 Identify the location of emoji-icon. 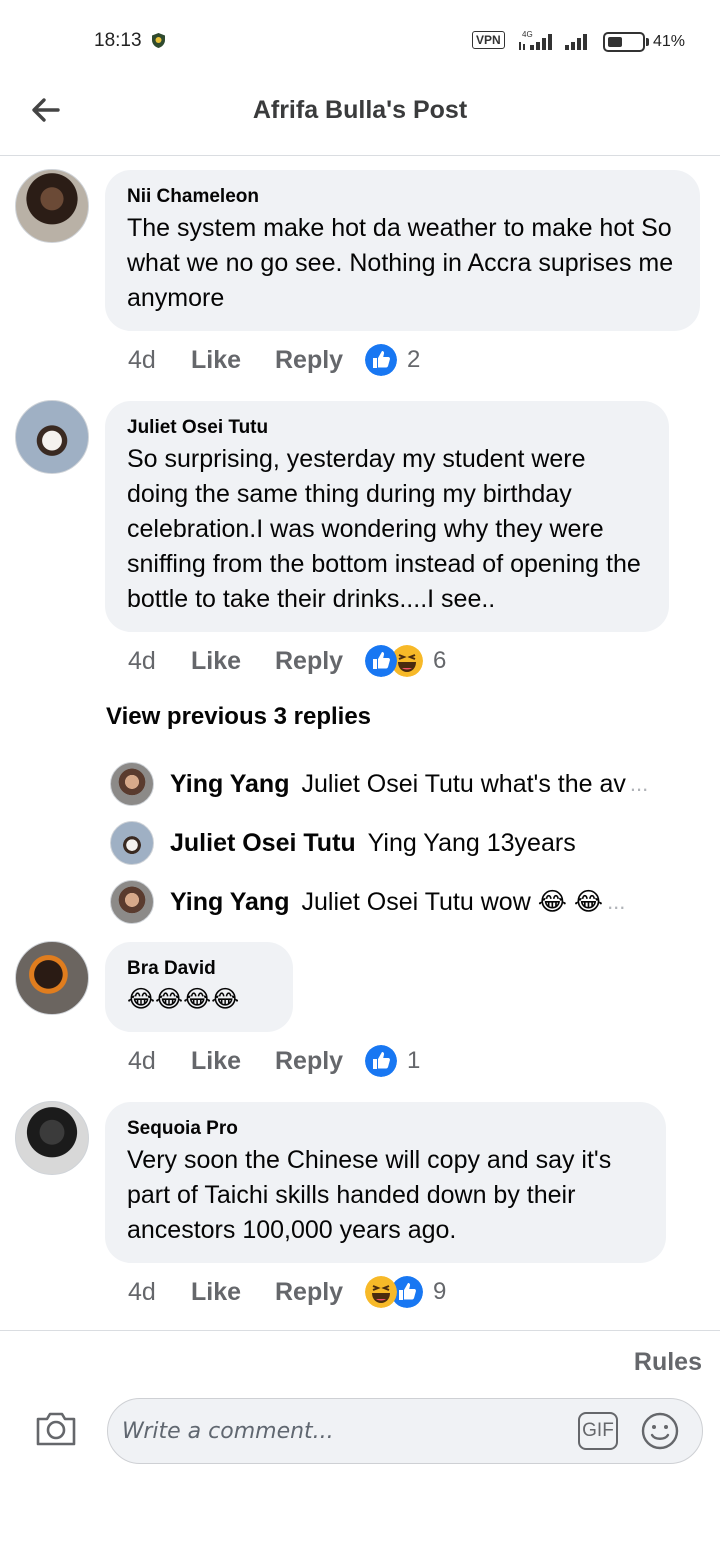
(660, 1431).